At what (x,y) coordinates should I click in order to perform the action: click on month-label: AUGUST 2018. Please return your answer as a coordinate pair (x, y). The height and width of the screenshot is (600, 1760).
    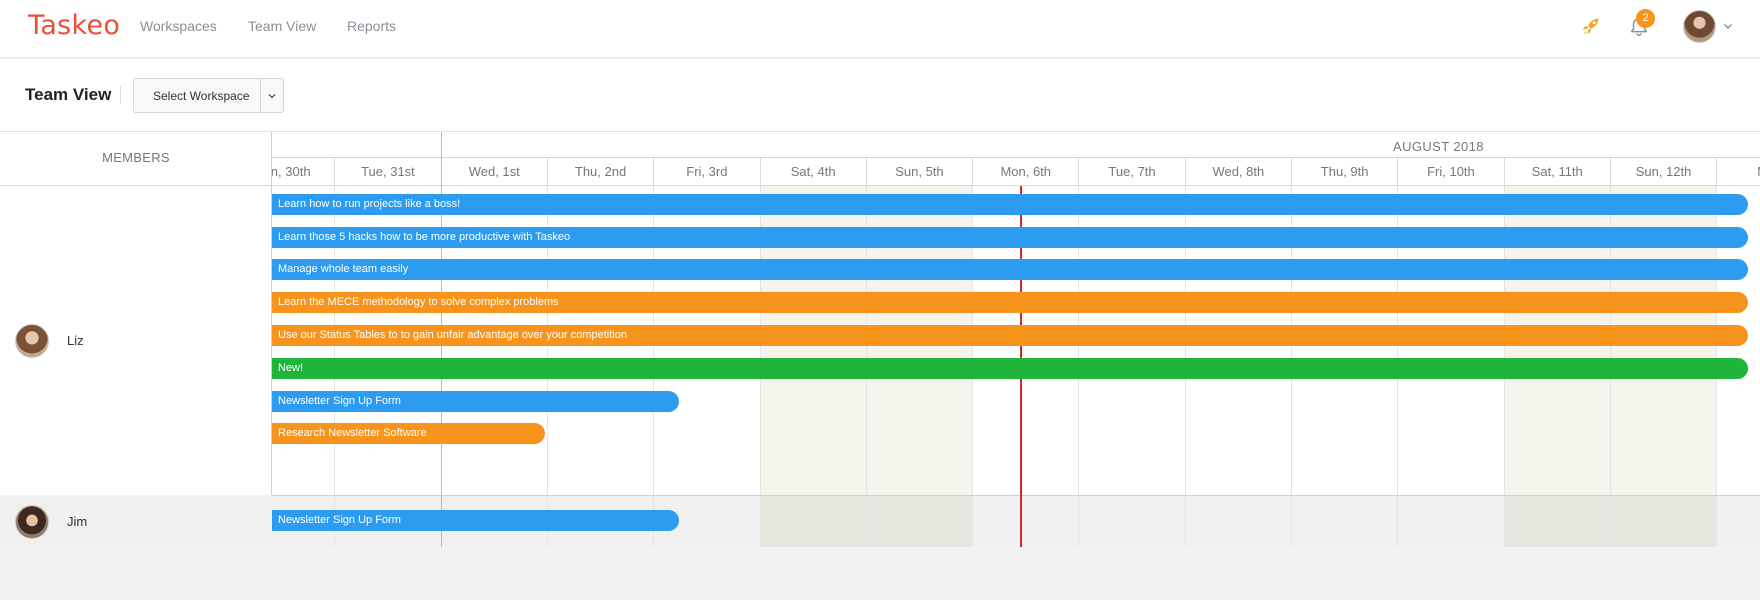
    Looking at the image, I should click on (1438, 146).